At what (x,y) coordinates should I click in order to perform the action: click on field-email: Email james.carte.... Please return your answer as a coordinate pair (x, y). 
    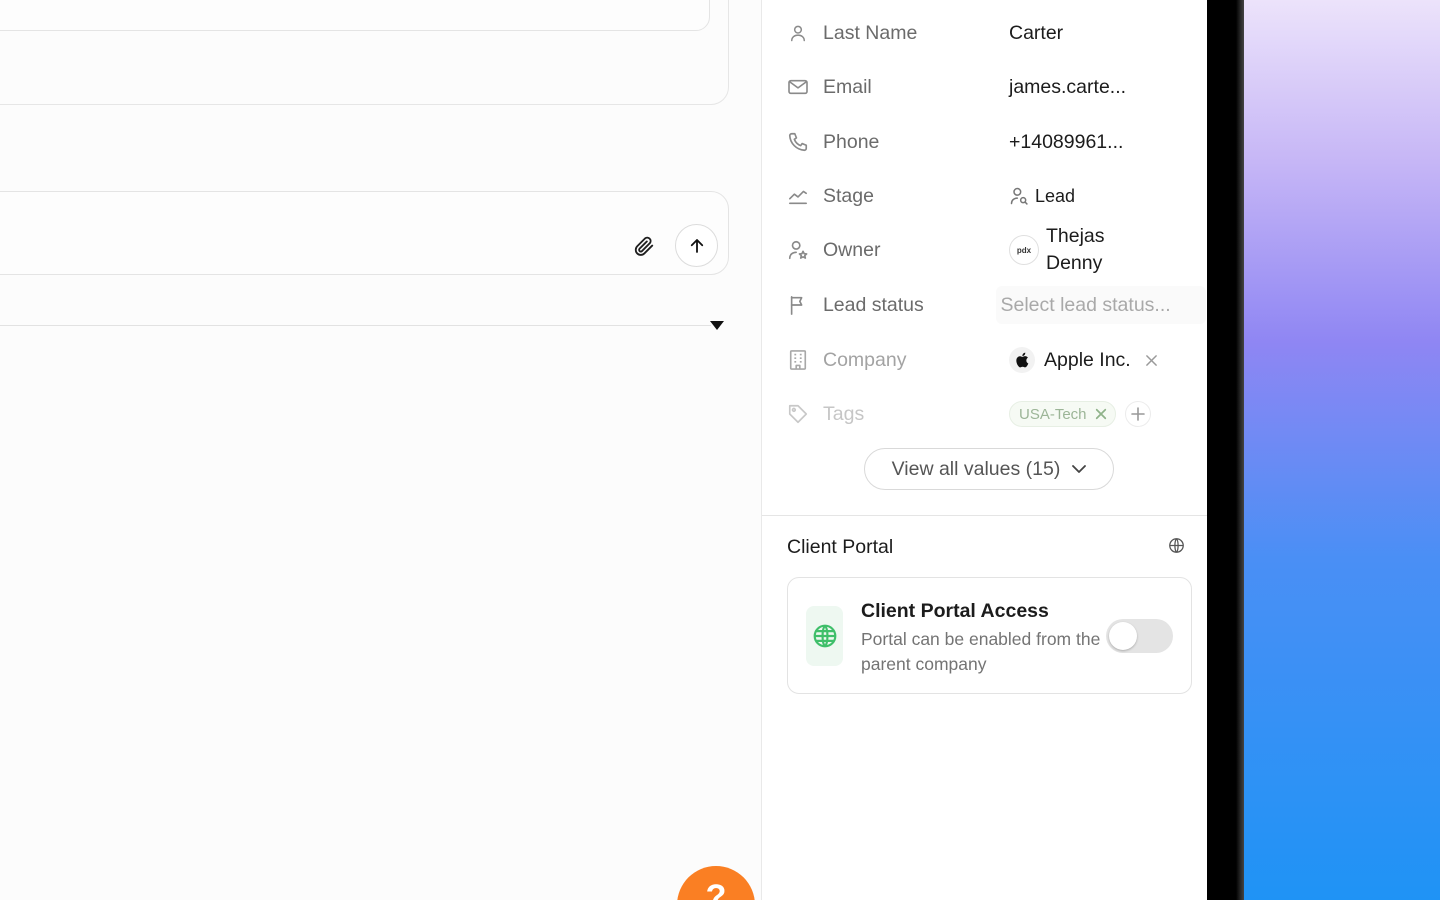
    Looking at the image, I should click on (996, 87).